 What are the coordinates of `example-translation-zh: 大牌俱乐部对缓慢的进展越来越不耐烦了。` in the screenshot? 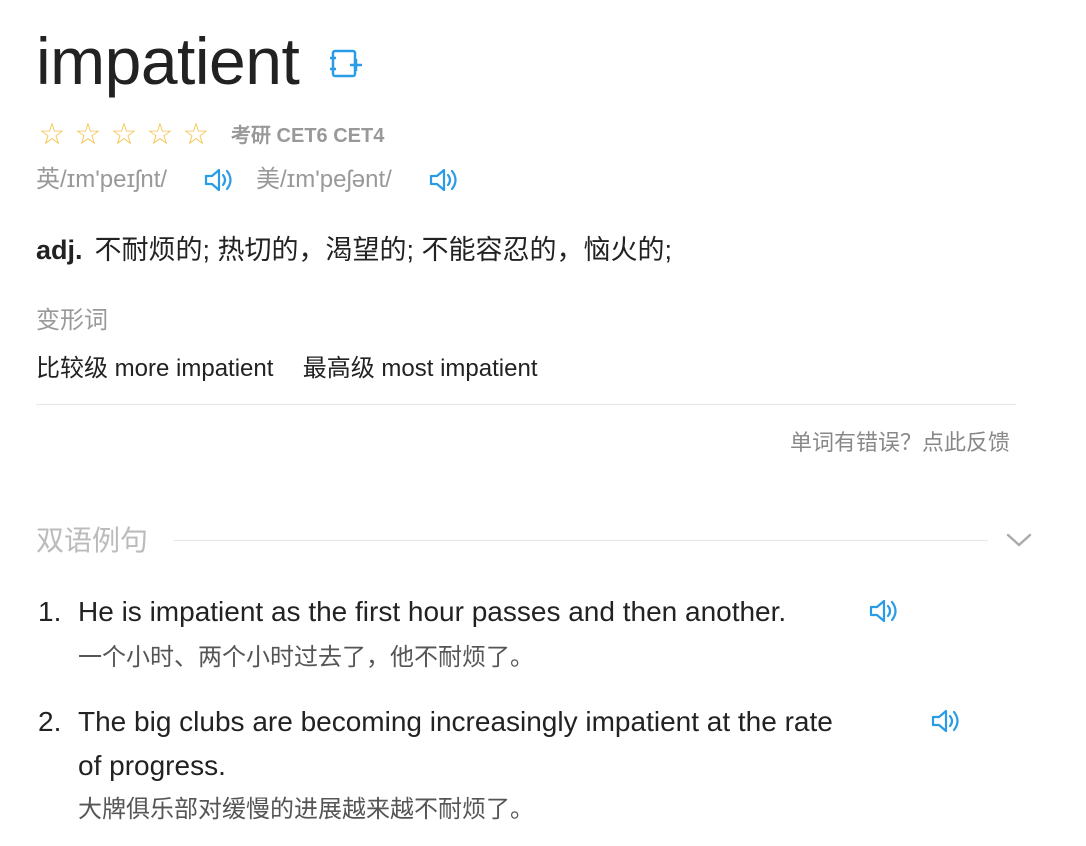 It's located at (306, 809).